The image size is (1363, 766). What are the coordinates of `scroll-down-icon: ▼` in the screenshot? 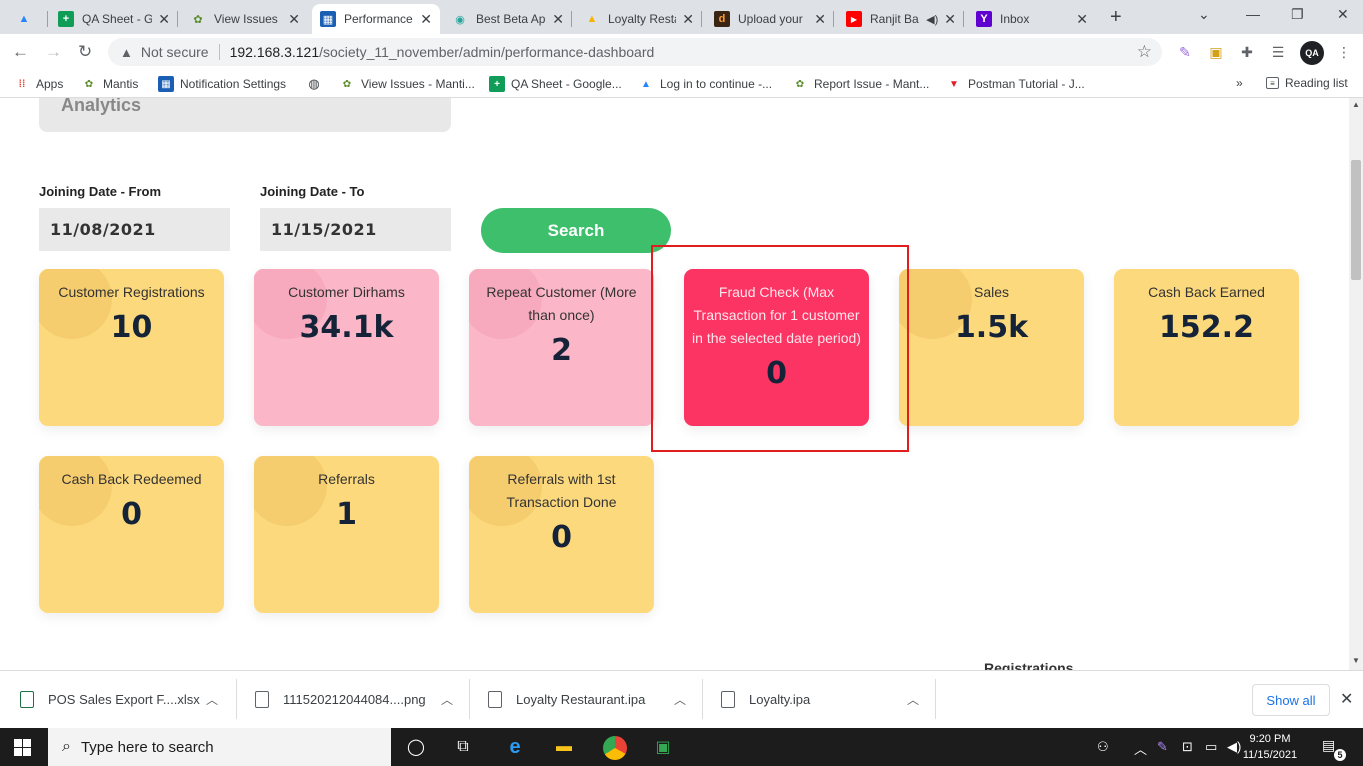 It's located at (1356, 660).